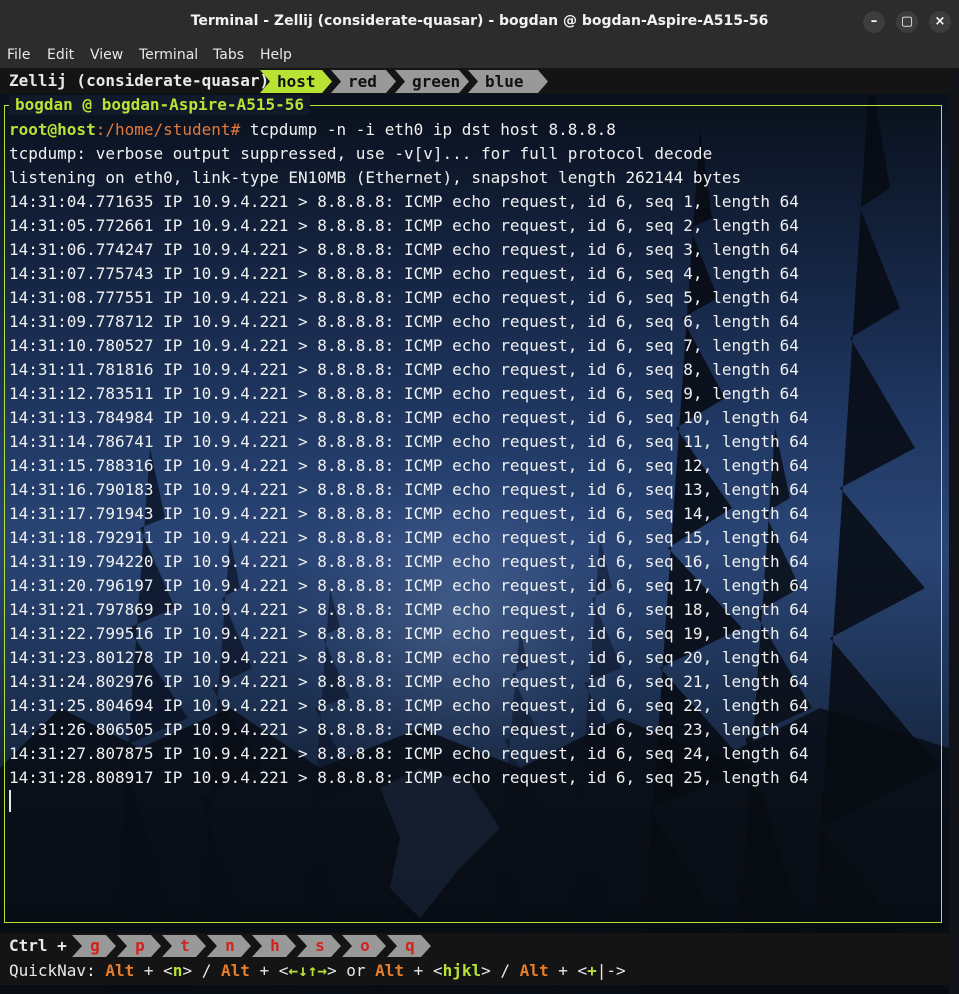 The height and width of the screenshot is (994, 959). What do you see at coordinates (428, 129) in the screenshot?
I see `command-text: tcpdump -n -i eth0 ip dst host 8.8.8.8` at bounding box center [428, 129].